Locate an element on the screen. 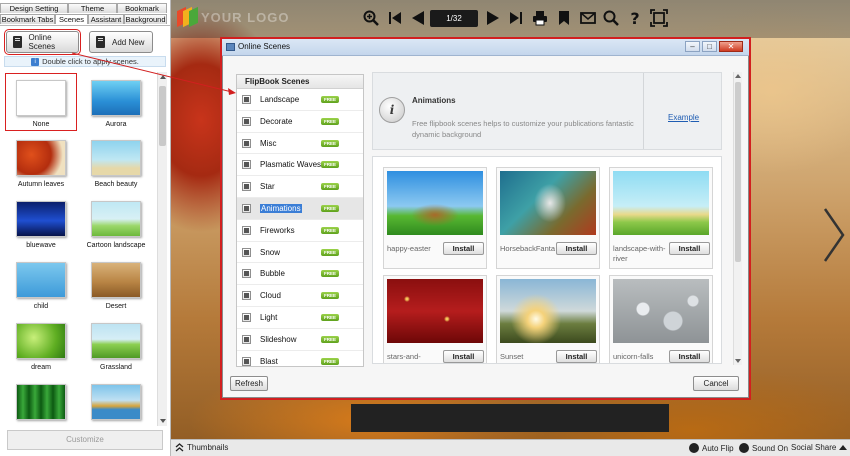  scene-thumb-none: None is located at coordinates (41, 102).